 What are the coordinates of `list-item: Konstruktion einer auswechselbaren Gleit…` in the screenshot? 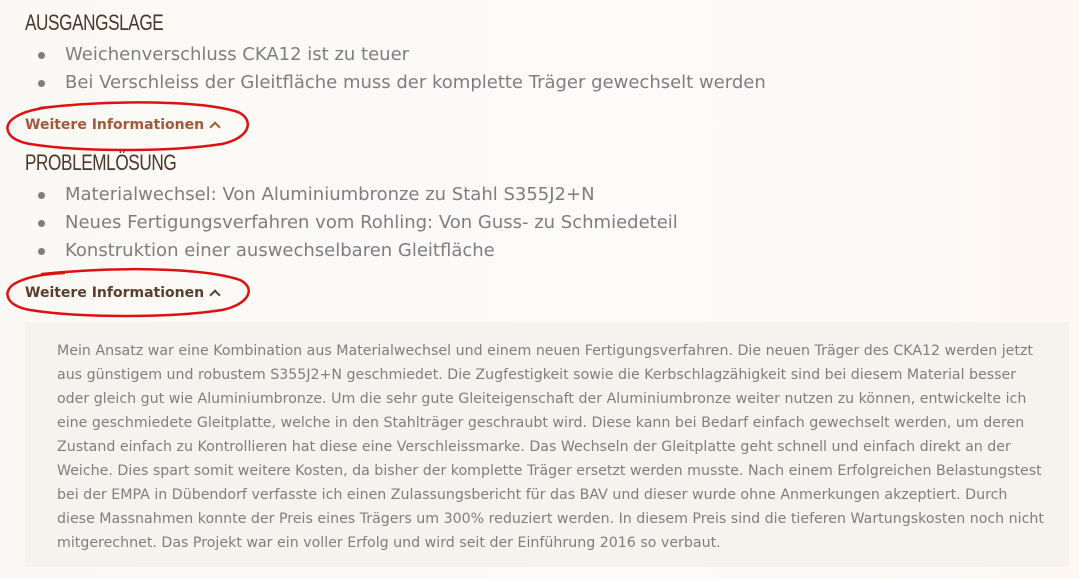 It's located at (339, 251).